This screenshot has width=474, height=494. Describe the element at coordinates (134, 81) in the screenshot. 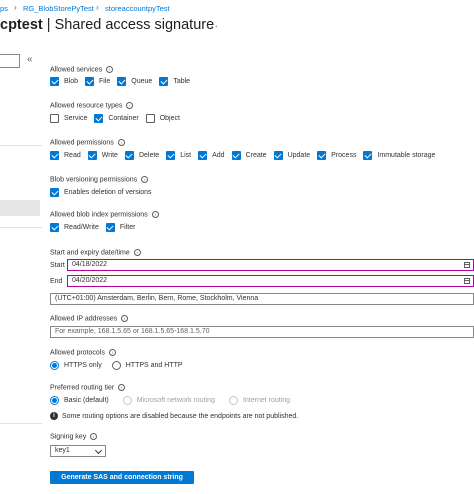

I see `queue-checkbox: Queue` at that location.